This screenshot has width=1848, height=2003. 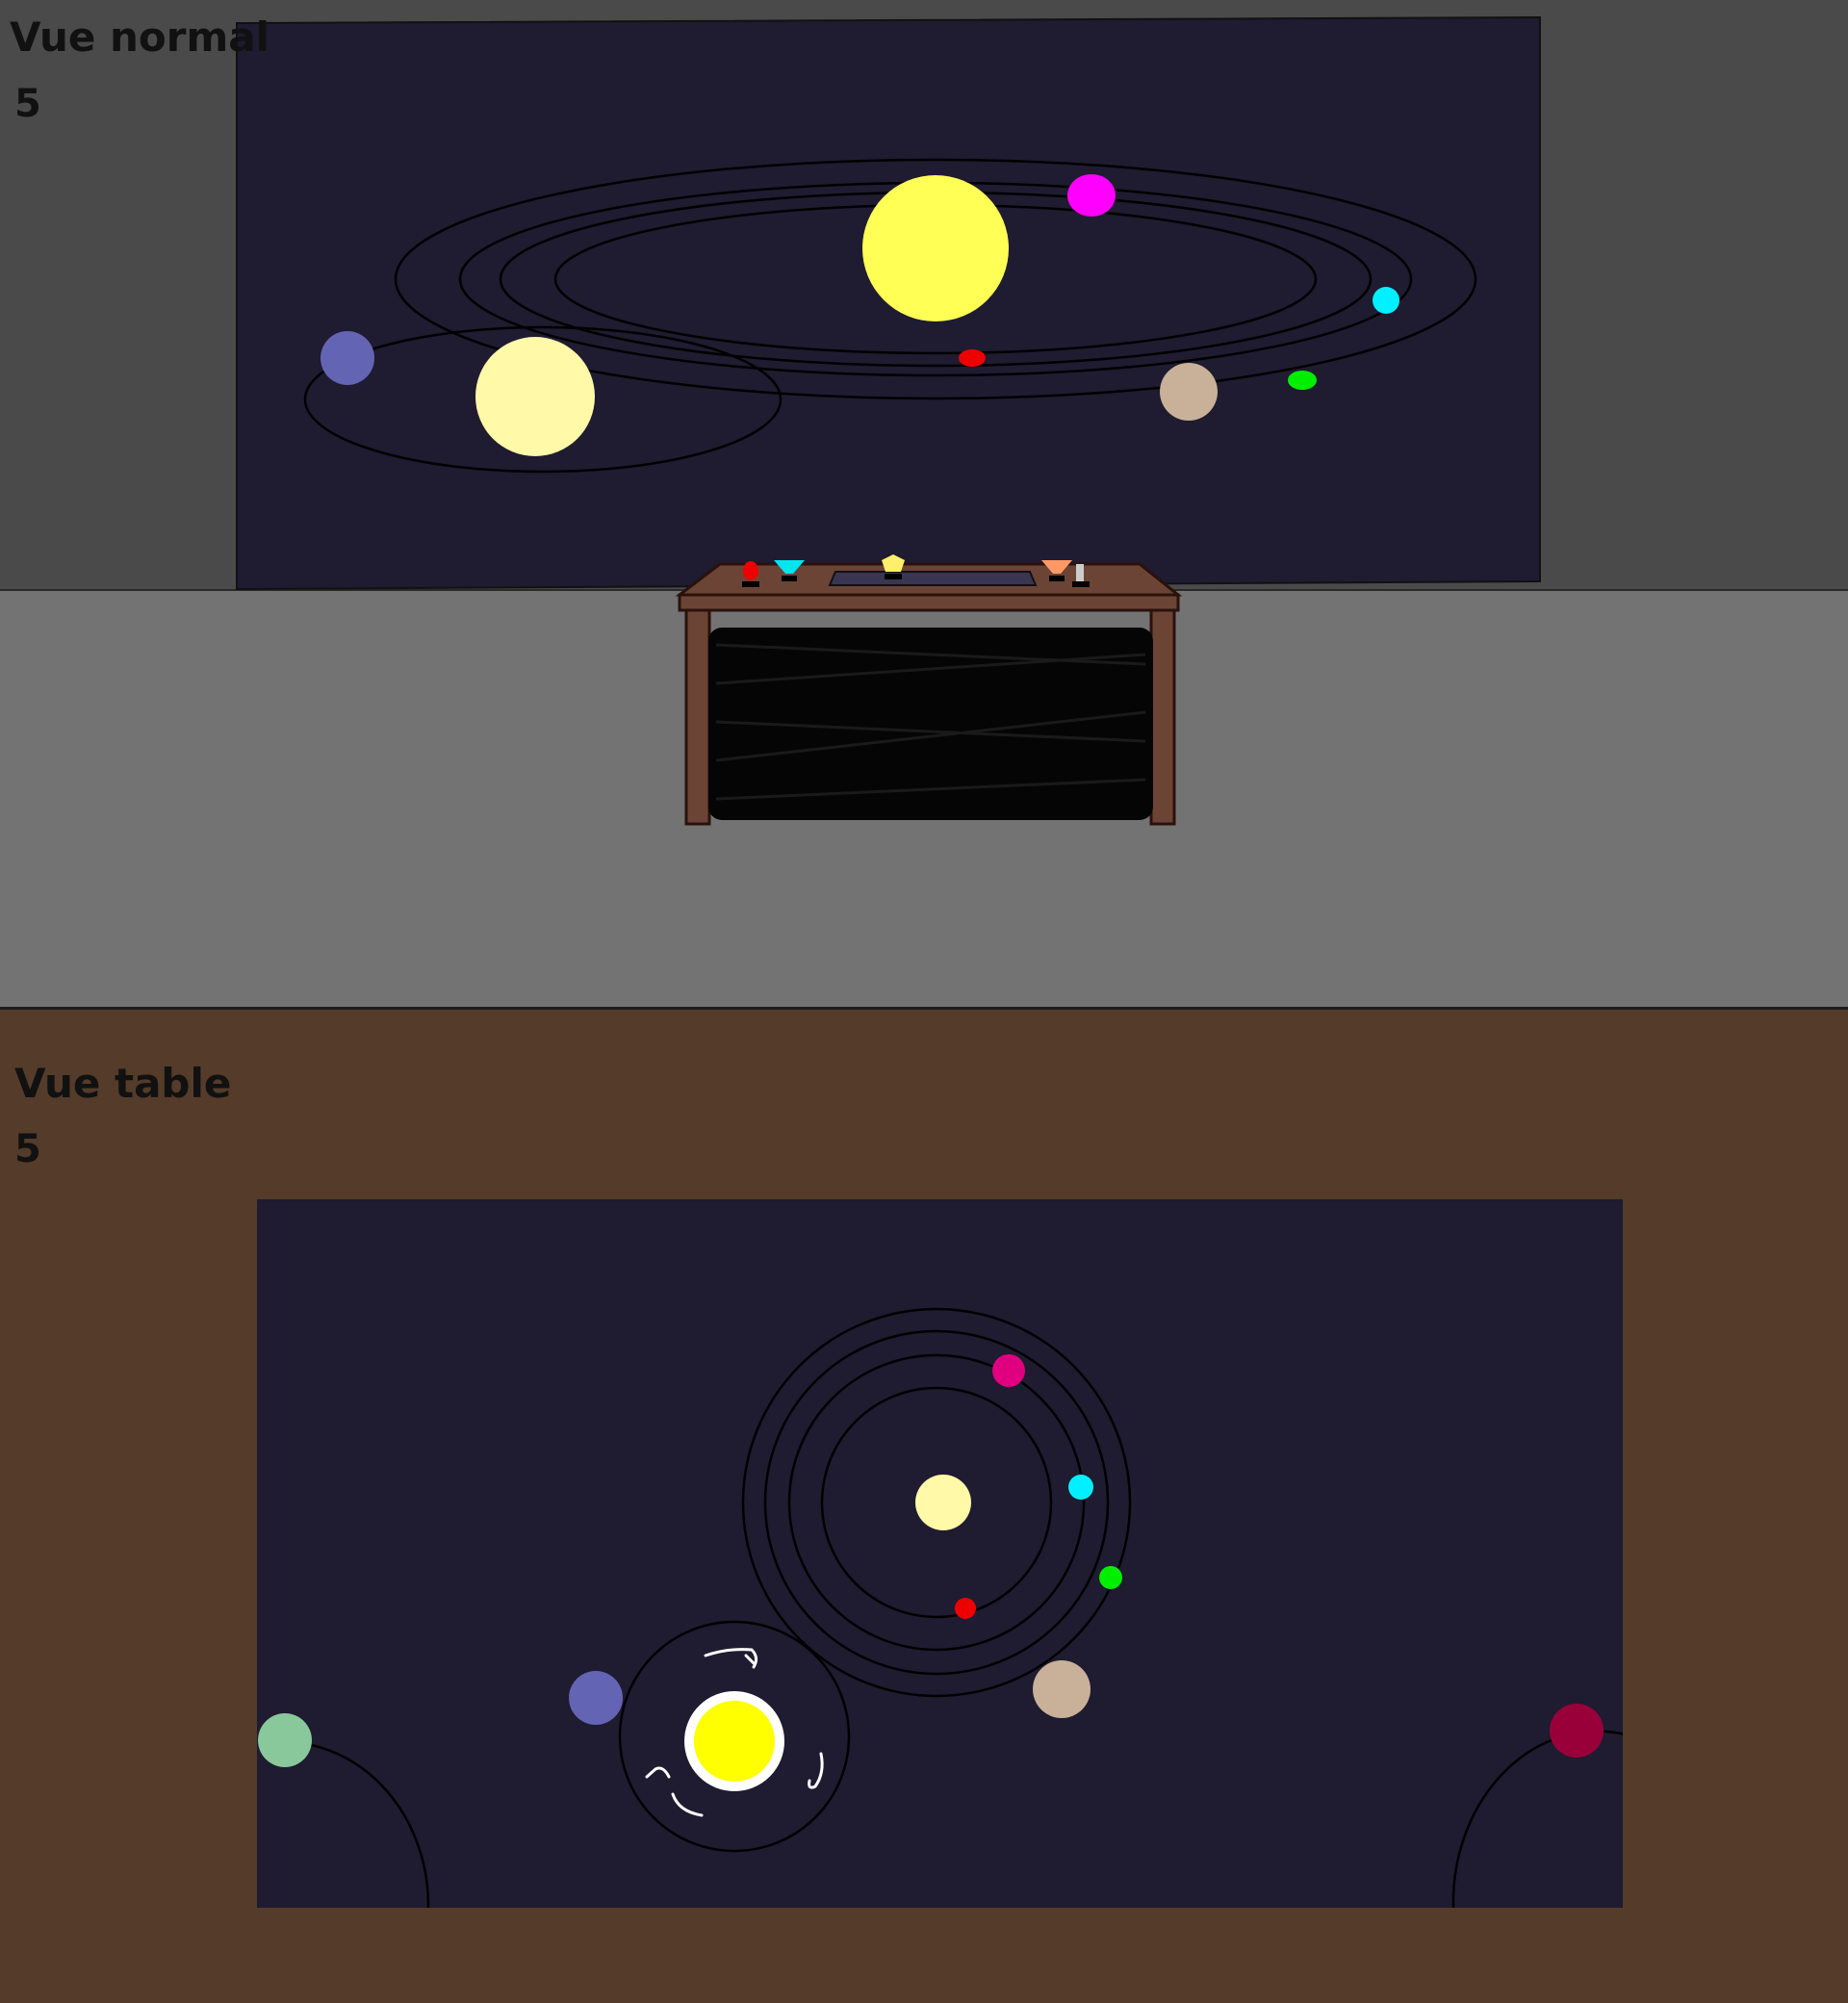 What do you see at coordinates (929, 602) in the screenshot?
I see `desk-front-edge` at bounding box center [929, 602].